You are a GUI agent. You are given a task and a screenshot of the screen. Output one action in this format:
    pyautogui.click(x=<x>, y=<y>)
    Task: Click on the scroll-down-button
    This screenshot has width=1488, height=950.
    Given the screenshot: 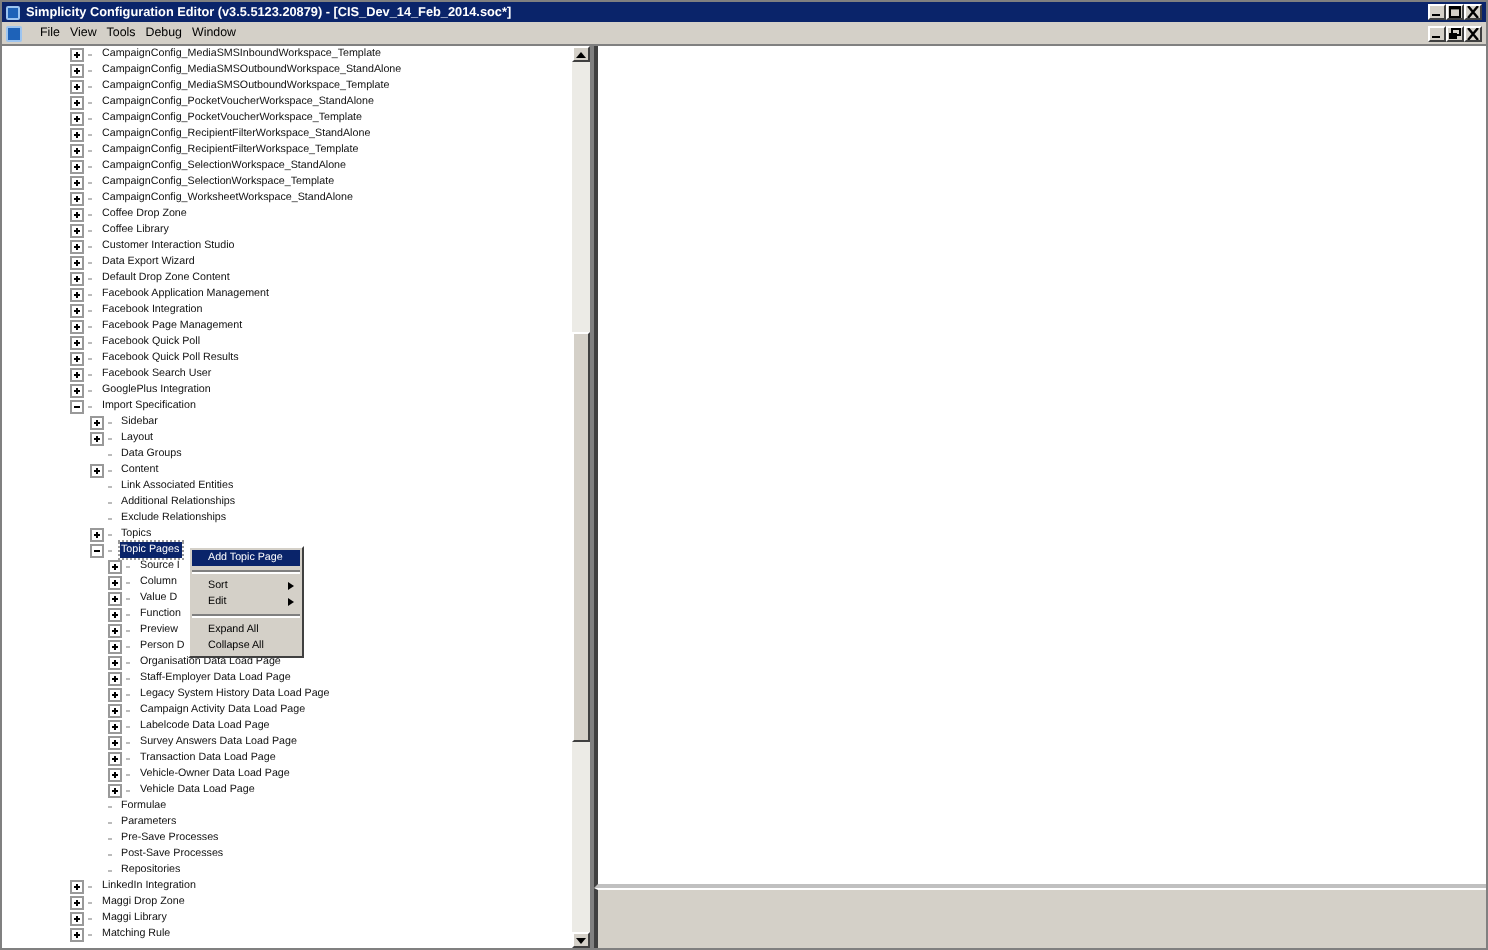 What is the action you would take?
    pyautogui.click(x=581, y=940)
    